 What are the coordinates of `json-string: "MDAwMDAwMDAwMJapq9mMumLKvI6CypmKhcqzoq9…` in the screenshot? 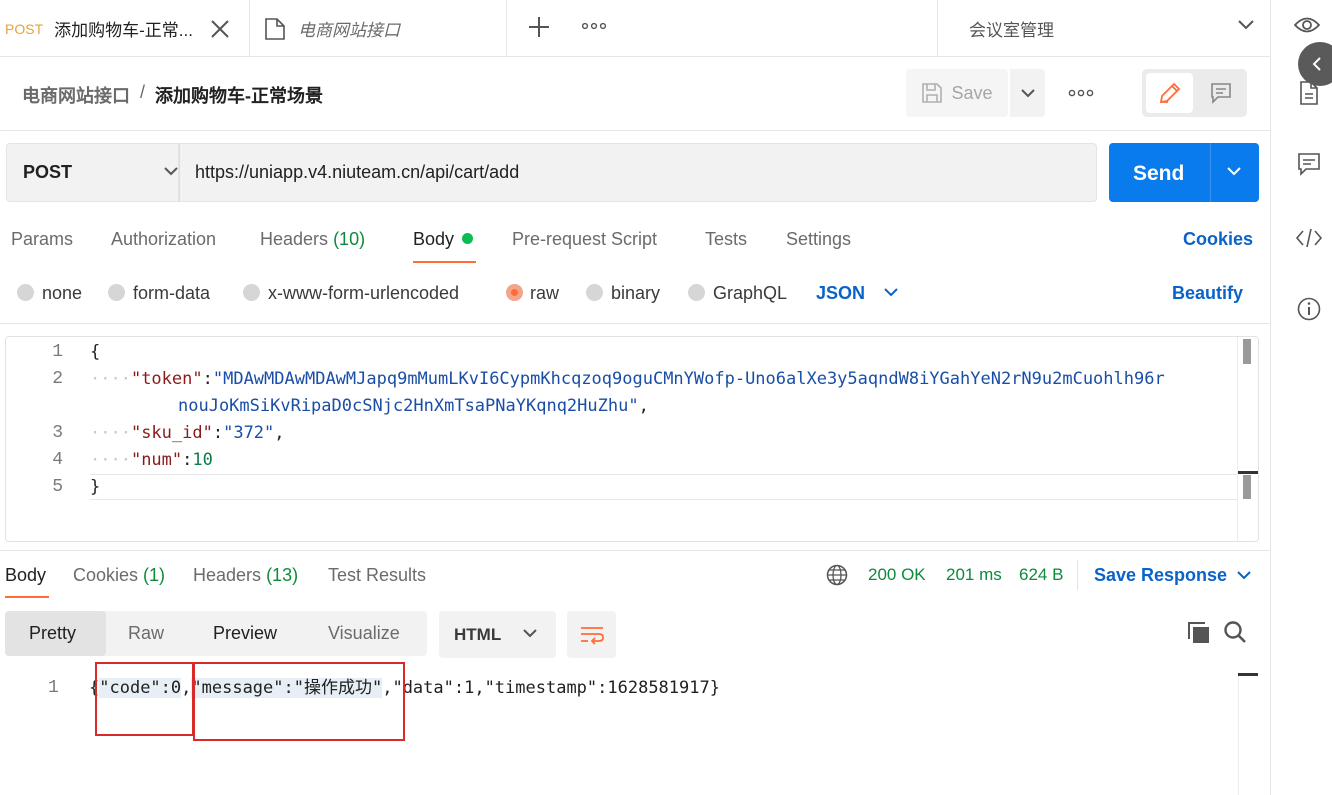 It's located at (688, 379).